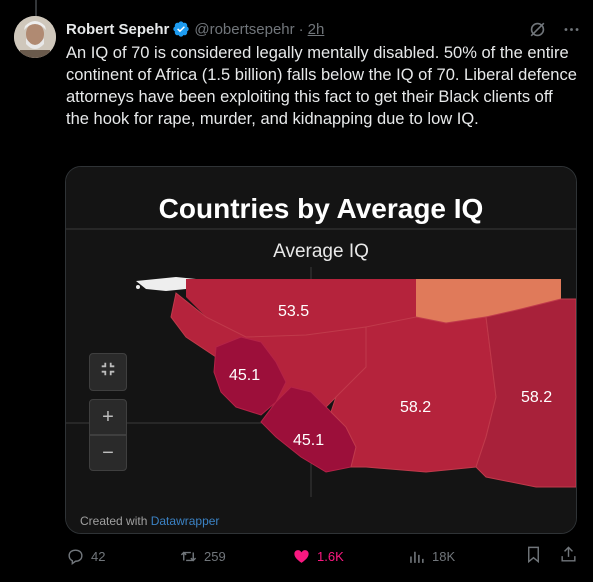 Image resolution: width=593 pixels, height=582 pixels. What do you see at coordinates (98, 556) in the screenshot?
I see `reply-count: 42` at bounding box center [98, 556].